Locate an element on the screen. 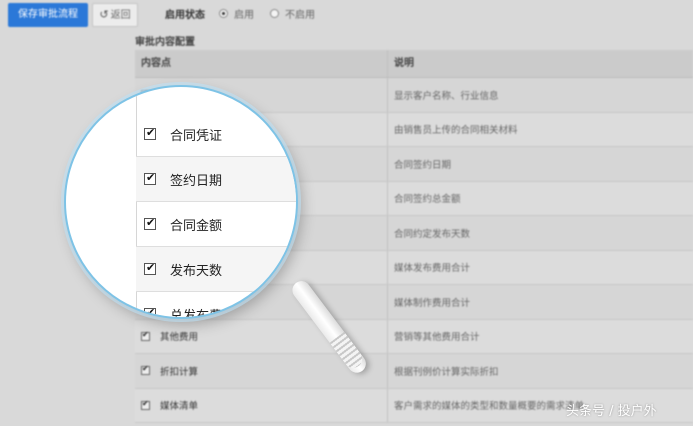 The height and width of the screenshot is (426, 693). header-content-point: 内容点 is located at coordinates (261, 63).